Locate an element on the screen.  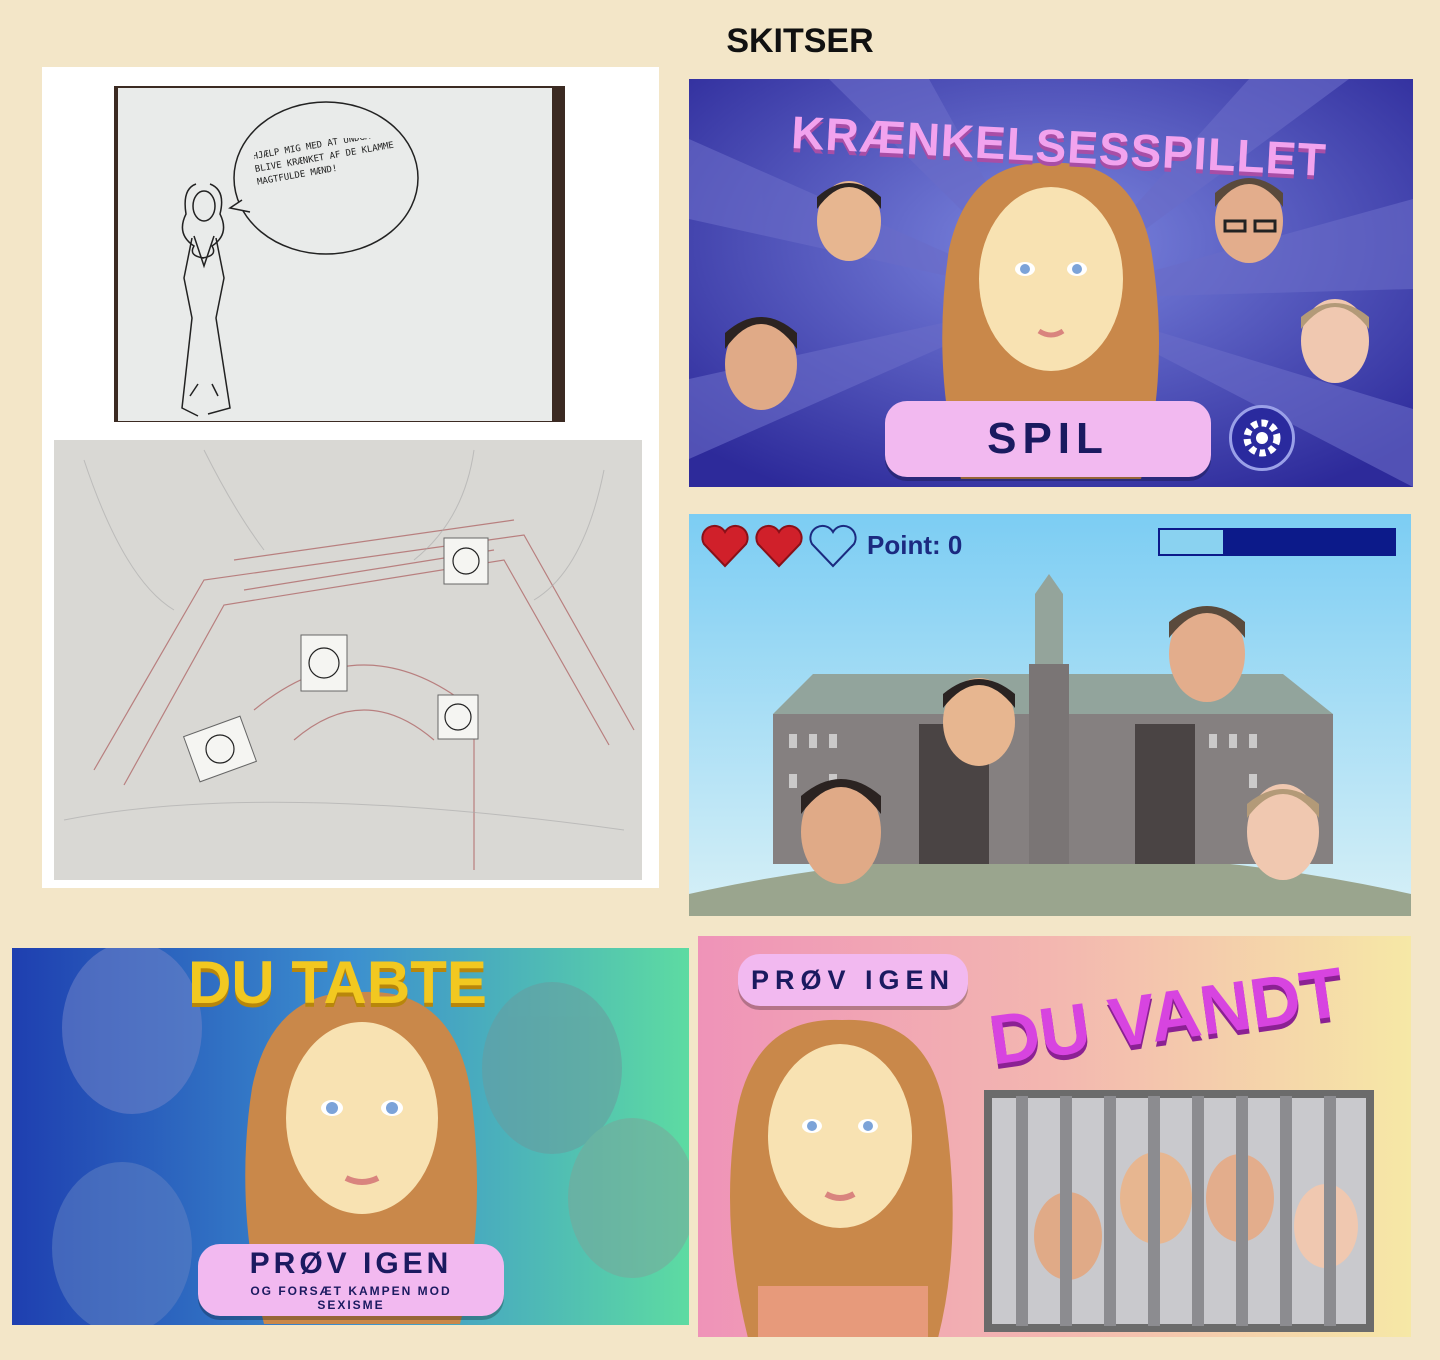
gear-icon is located at coordinates (1262, 438).